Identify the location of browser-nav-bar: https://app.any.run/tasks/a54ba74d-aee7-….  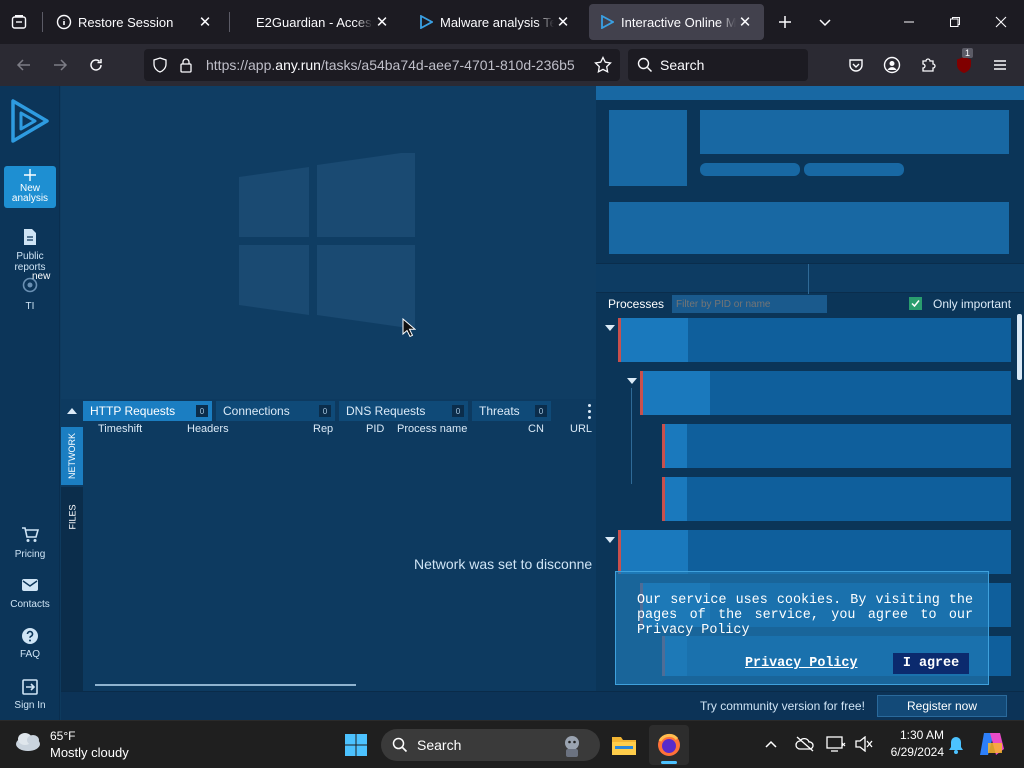
(512, 65).